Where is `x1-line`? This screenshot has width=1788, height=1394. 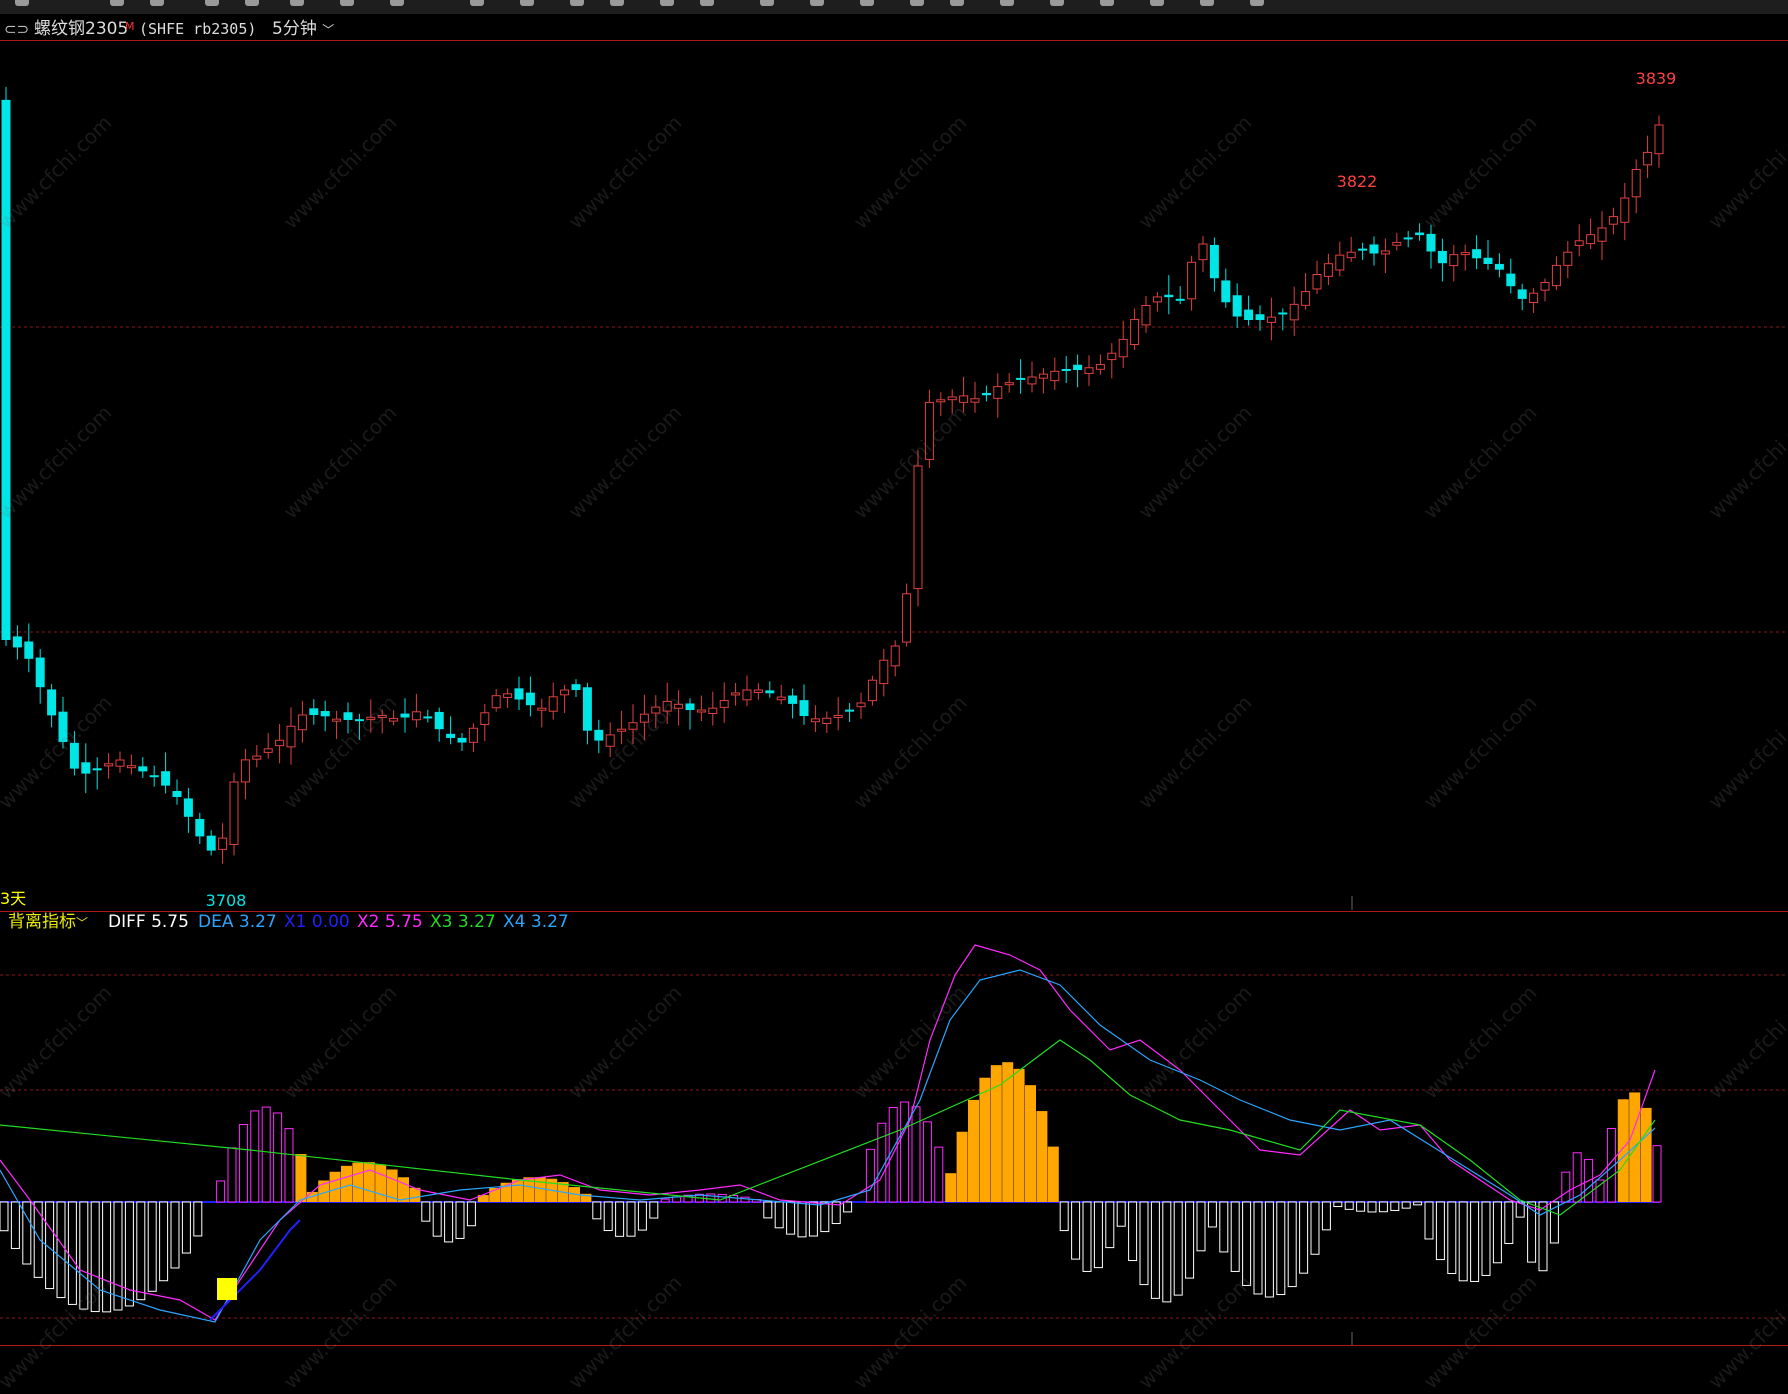
x1-line is located at coordinates (255, 1270).